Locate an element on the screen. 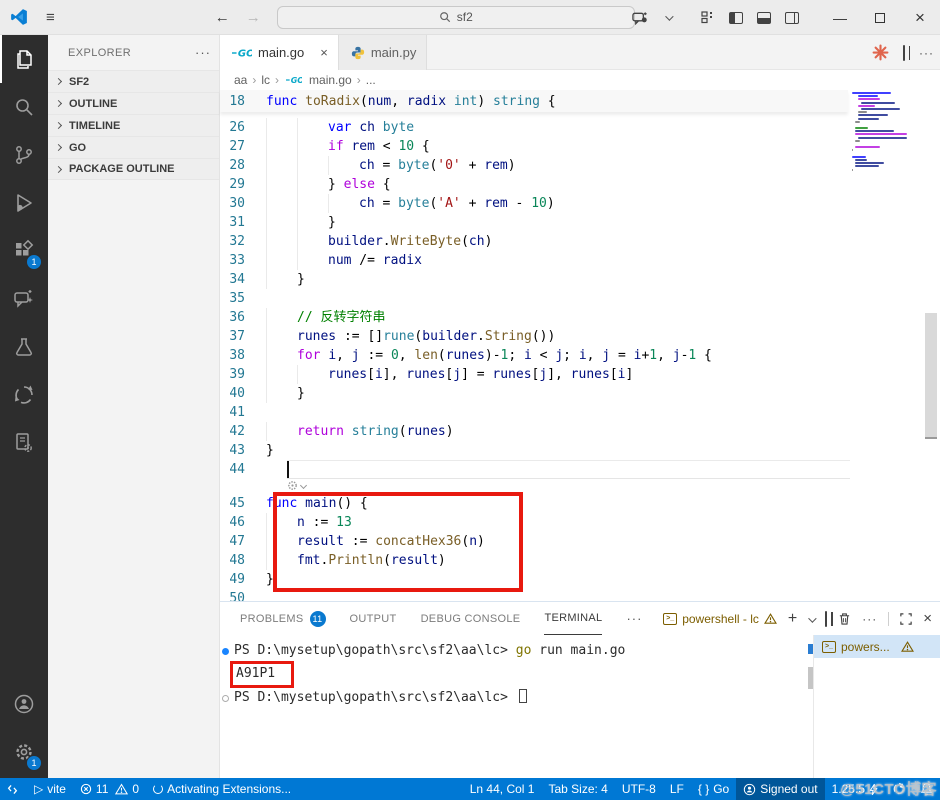  tab-size-status: Tab Size: 4 is located at coordinates (577, 789).